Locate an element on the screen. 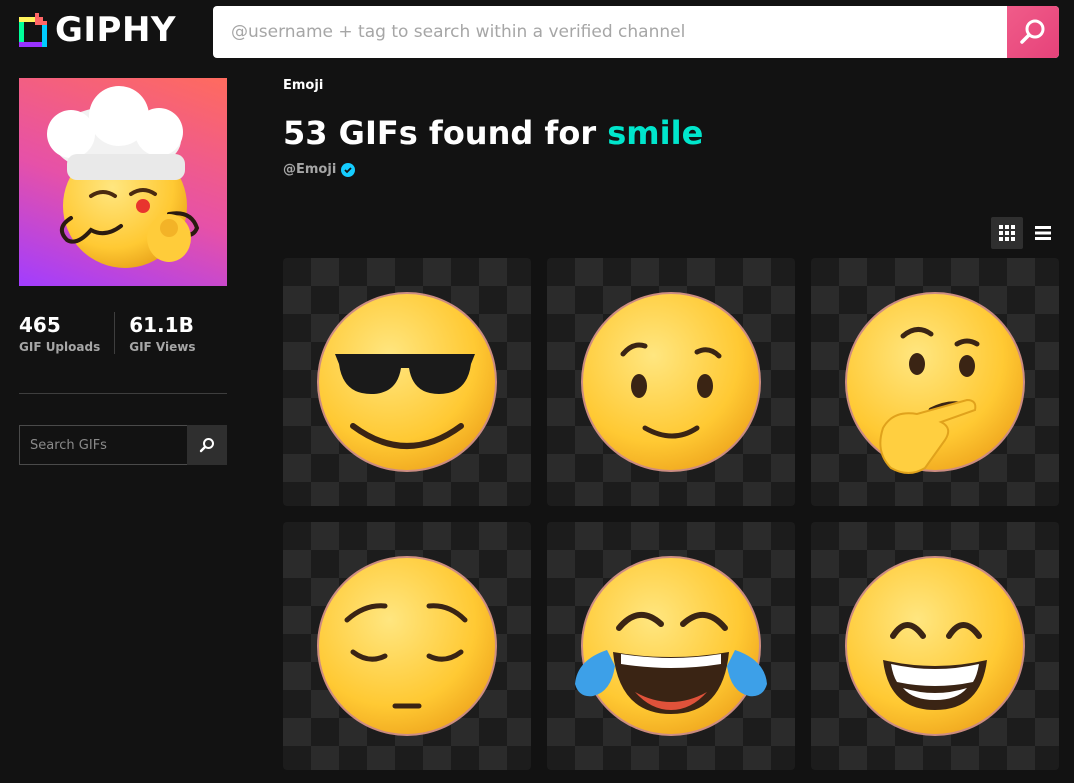 The width and height of the screenshot is (1074, 783). pensive-emoji-icon is located at coordinates (407, 646).